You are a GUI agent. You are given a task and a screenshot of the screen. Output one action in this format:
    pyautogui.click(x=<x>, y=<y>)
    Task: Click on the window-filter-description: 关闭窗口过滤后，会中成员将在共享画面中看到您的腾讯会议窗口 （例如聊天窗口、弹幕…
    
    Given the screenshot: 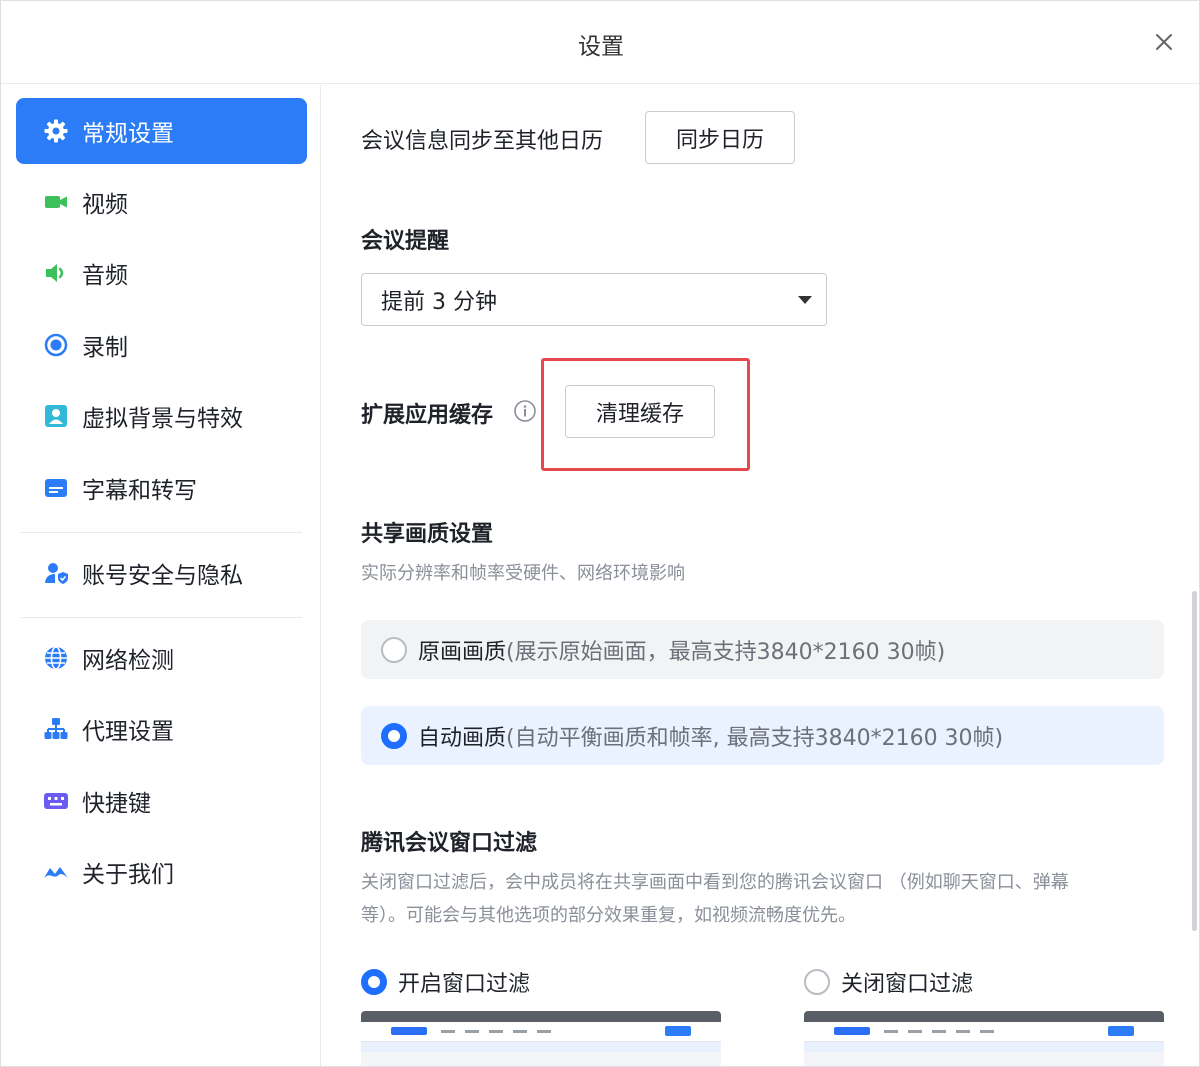 What is the action you would take?
    pyautogui.click(x=766, y=899)
    